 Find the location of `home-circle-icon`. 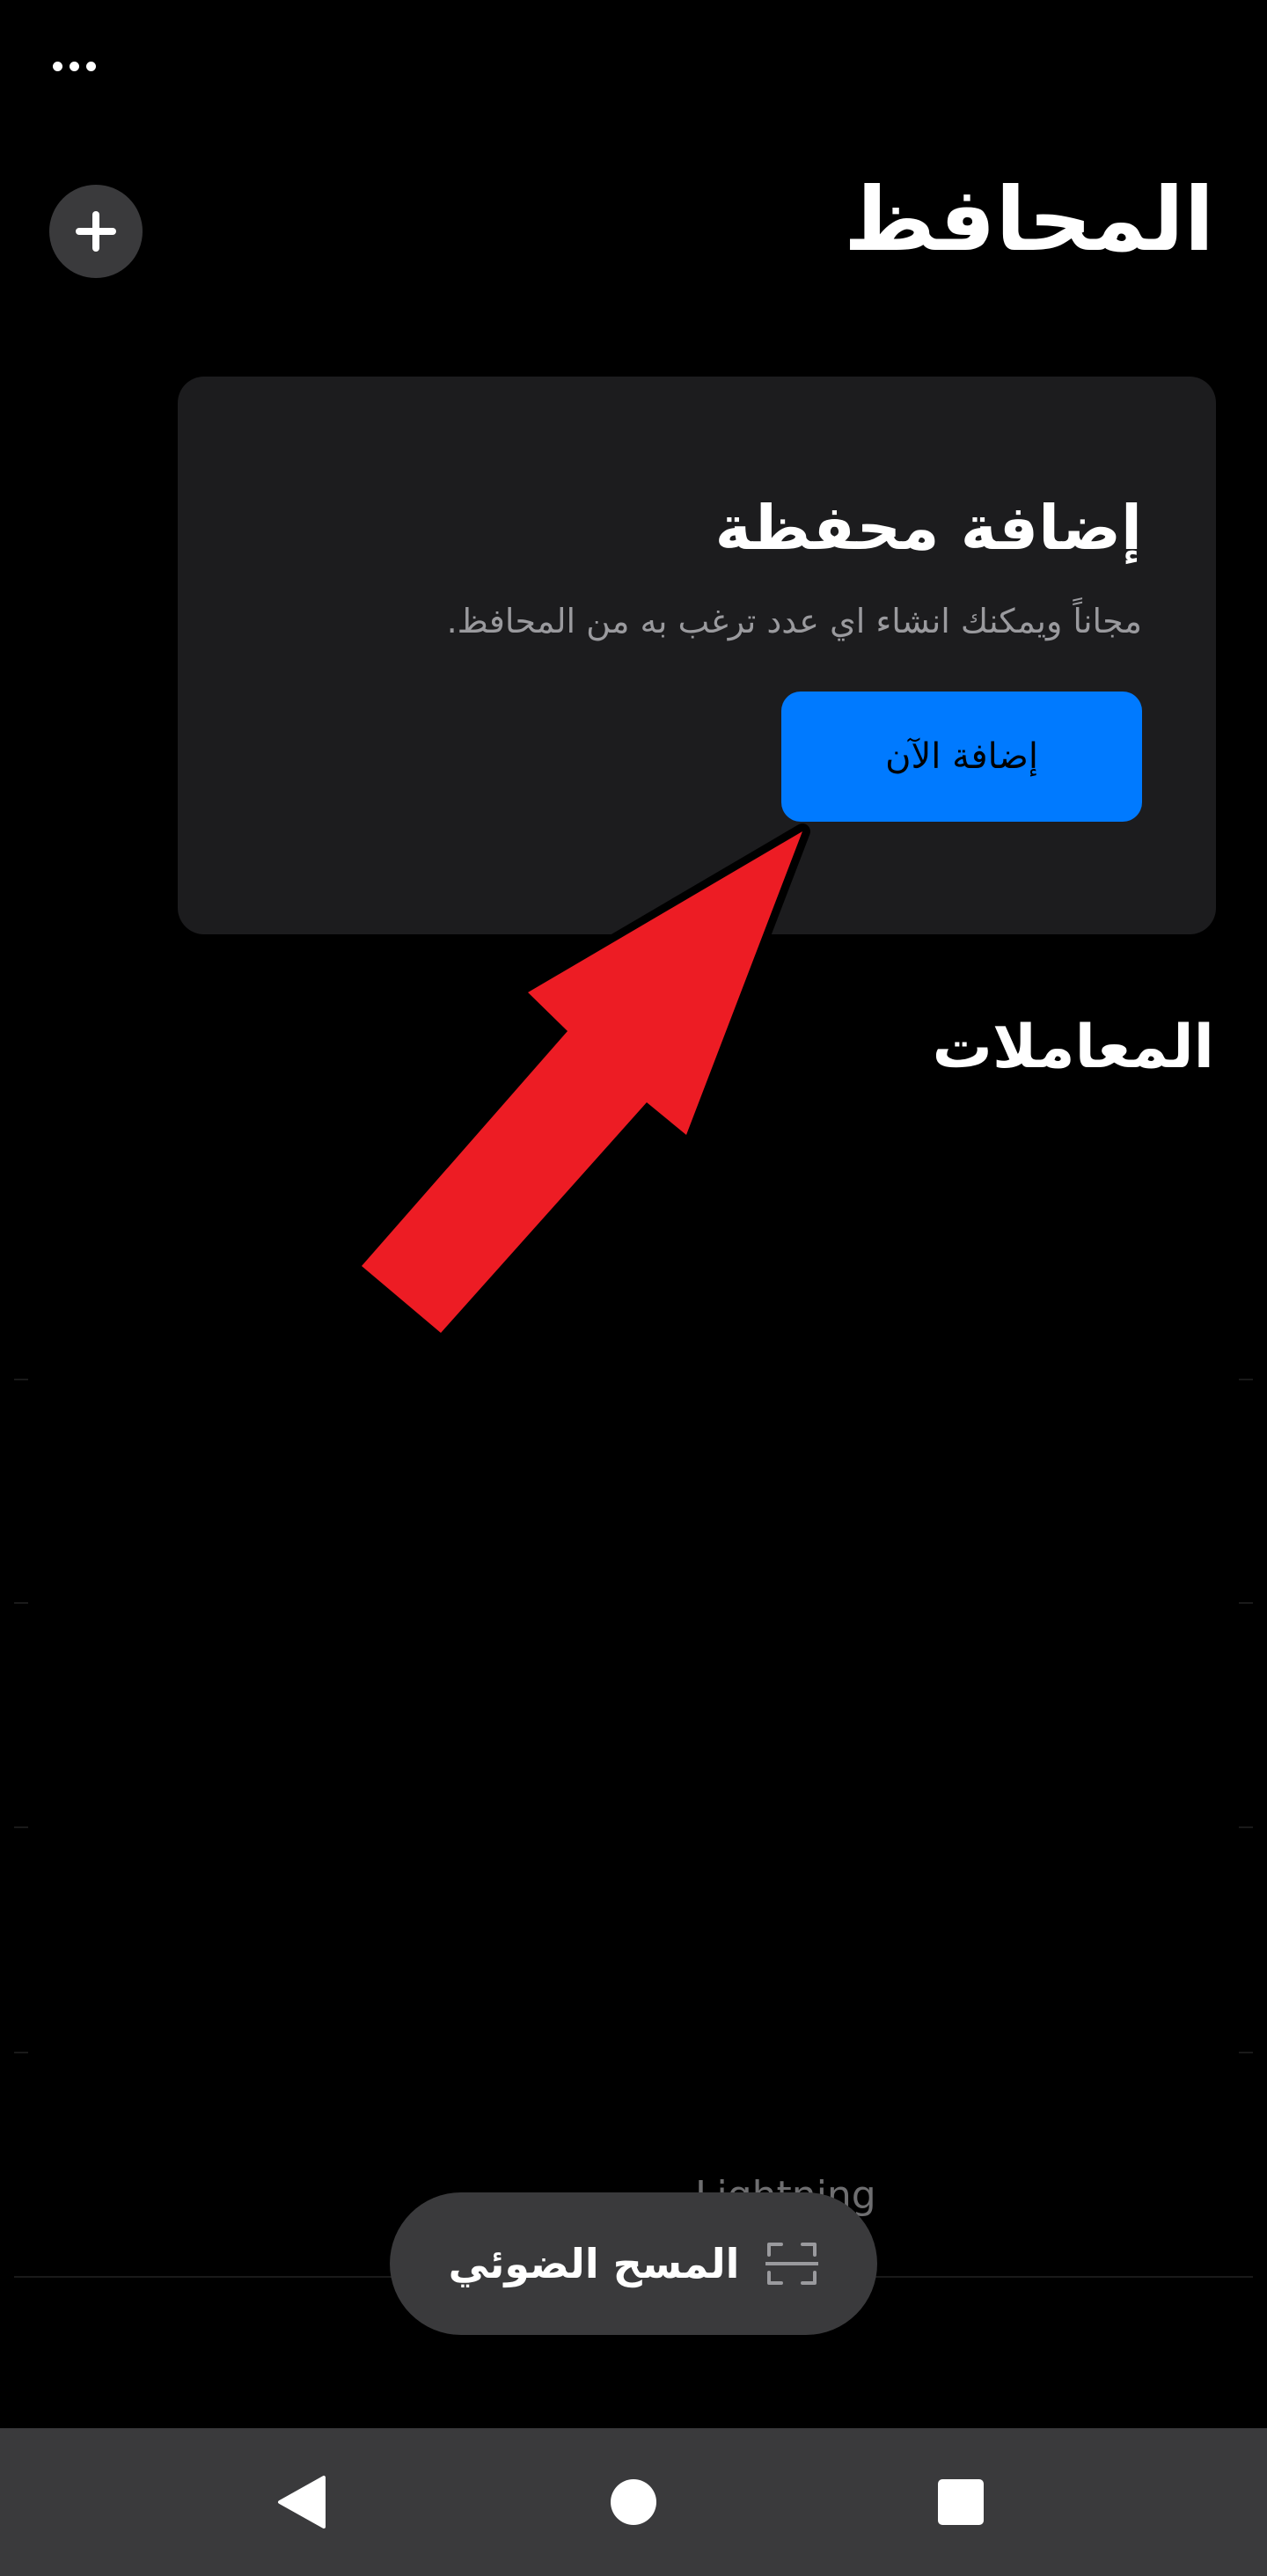

home-circle-icon is located at coordinates (633, 2502).